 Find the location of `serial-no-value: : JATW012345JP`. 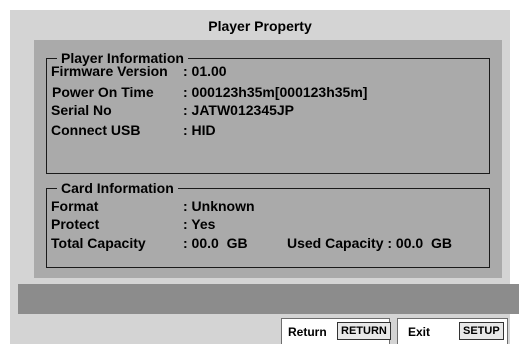

serial-no-value: : JATW012345JP is located at coordinates (239, 110).